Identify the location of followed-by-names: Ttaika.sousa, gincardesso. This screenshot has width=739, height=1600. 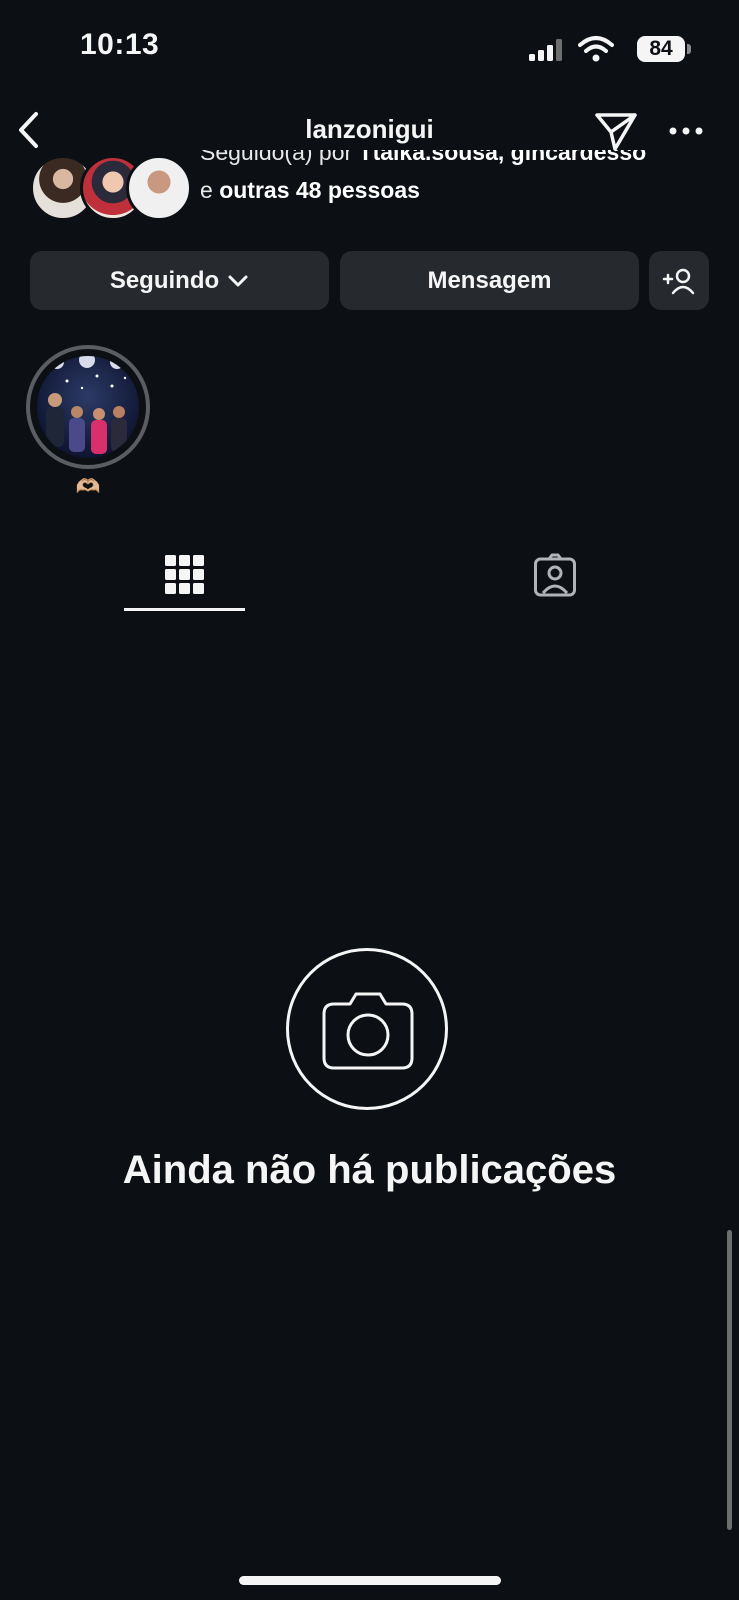
(502, 157).